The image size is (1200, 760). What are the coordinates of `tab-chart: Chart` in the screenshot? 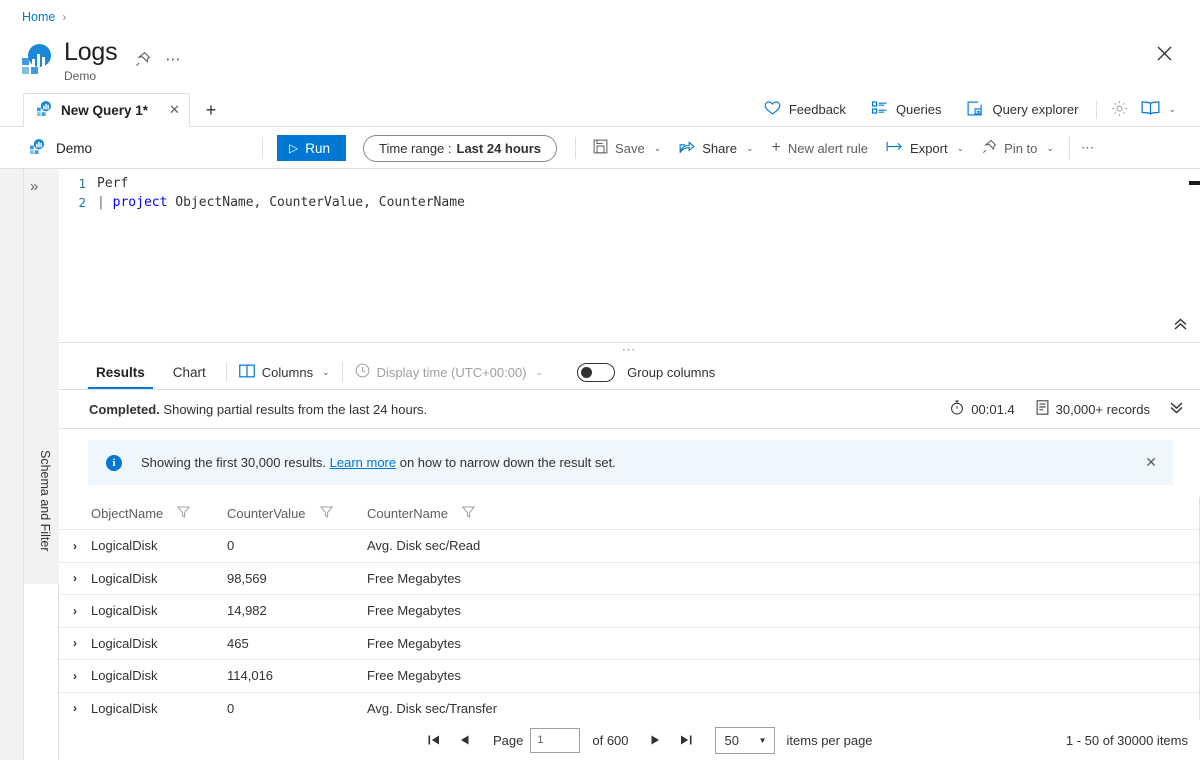 It's located at (189, 372).